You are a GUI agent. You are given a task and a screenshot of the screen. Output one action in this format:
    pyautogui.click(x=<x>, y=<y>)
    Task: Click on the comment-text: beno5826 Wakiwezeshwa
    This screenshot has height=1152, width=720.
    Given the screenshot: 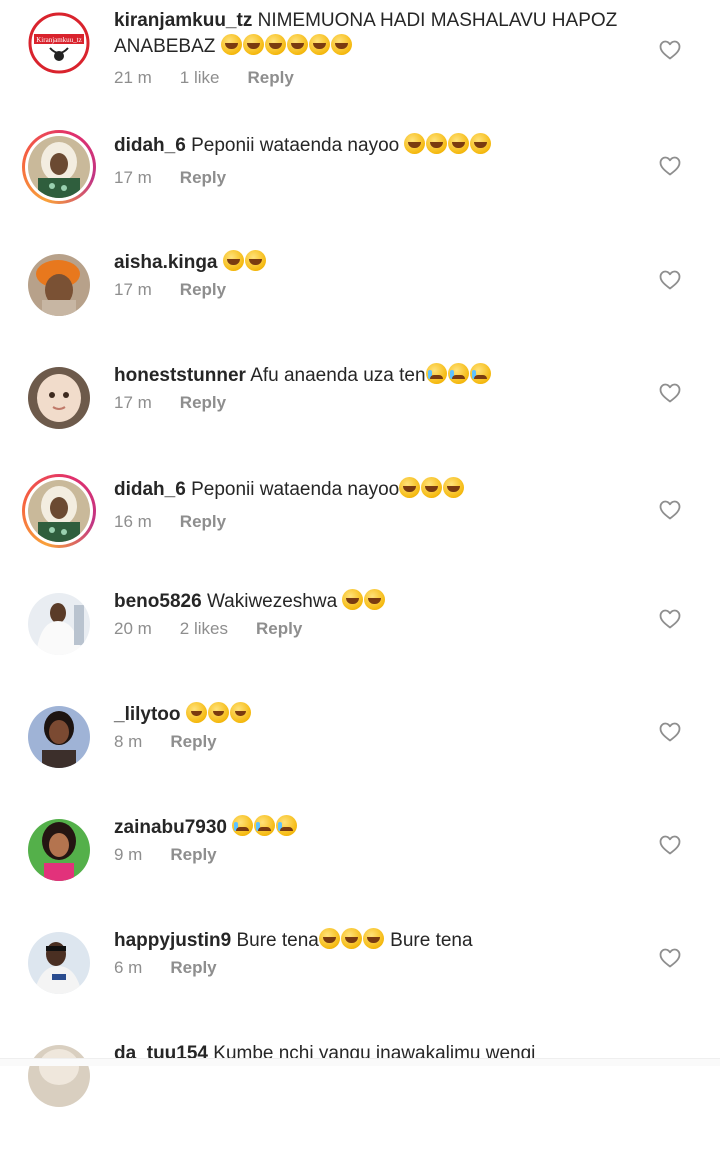 What is the action you would take?
    pyautogui.click(x=369, y=602)
    